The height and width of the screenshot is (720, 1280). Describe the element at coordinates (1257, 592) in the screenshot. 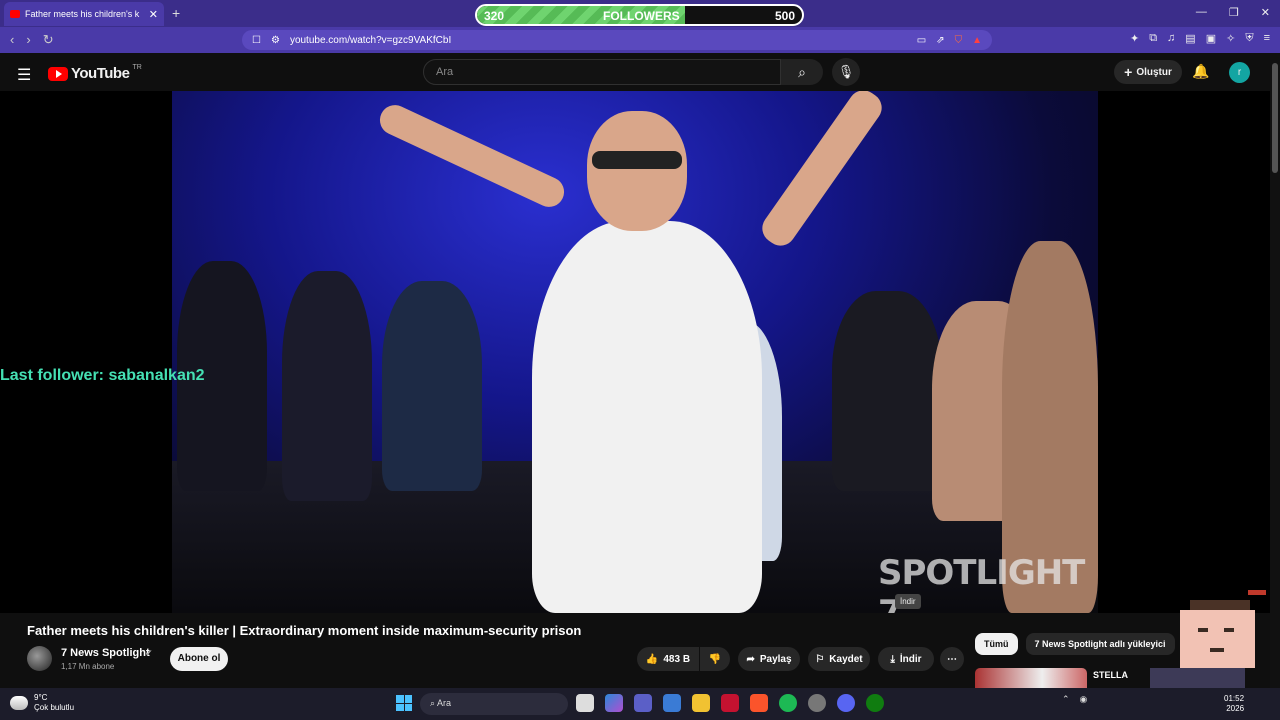

I see `mascot-logo-mark` at that location.